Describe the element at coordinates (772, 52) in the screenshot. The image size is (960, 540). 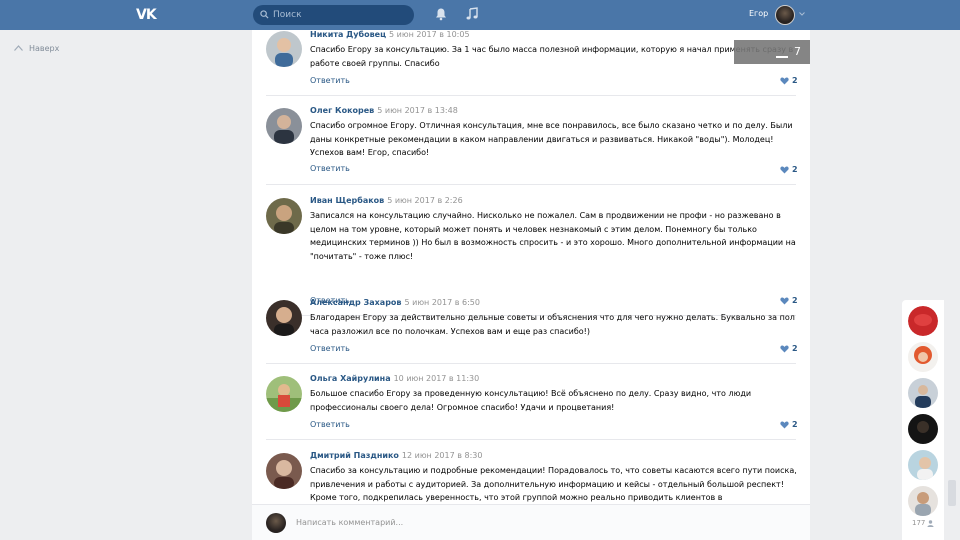
I see `photo-counter: 7` at that location.